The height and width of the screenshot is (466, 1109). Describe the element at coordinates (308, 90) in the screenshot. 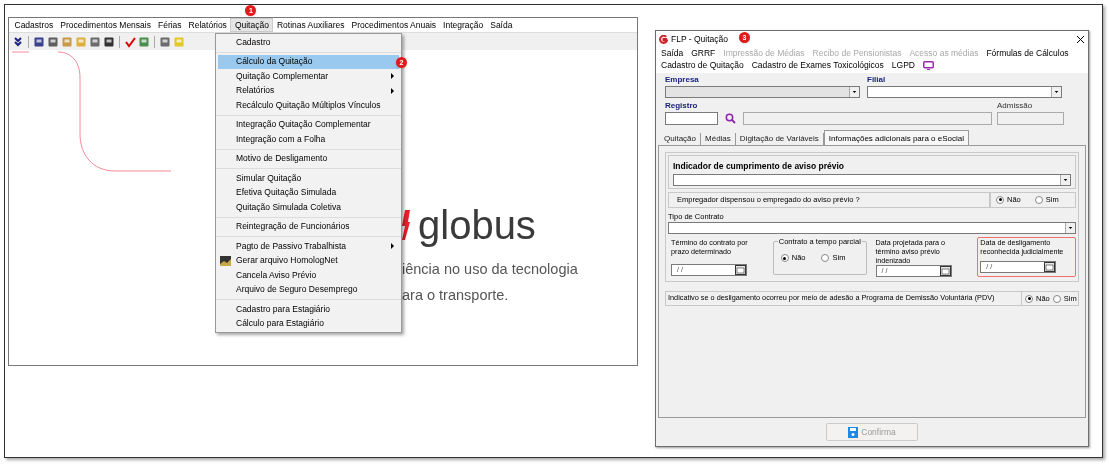

I see `menu-entry: Relatórios` at that location.